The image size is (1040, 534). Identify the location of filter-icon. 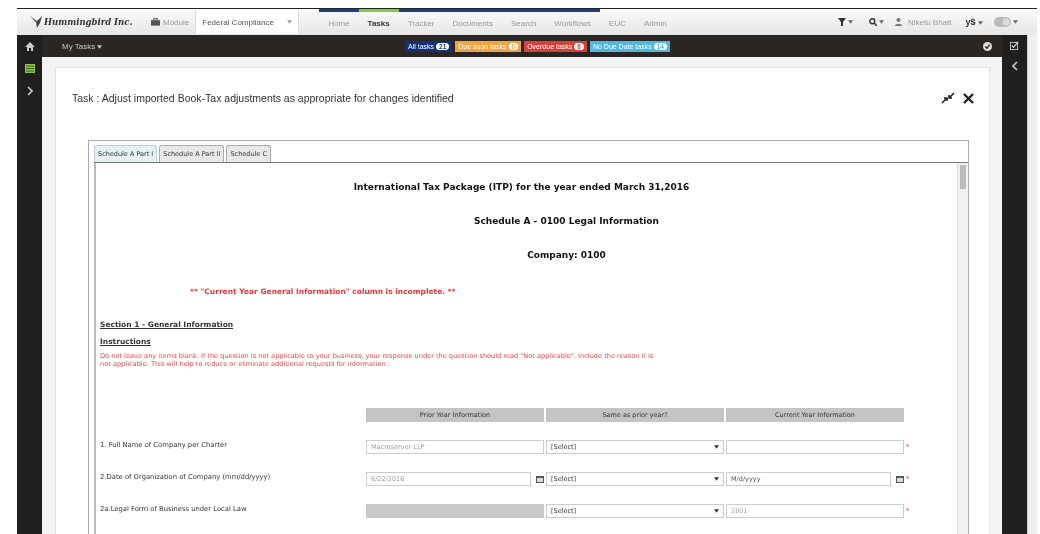
(841, 22).